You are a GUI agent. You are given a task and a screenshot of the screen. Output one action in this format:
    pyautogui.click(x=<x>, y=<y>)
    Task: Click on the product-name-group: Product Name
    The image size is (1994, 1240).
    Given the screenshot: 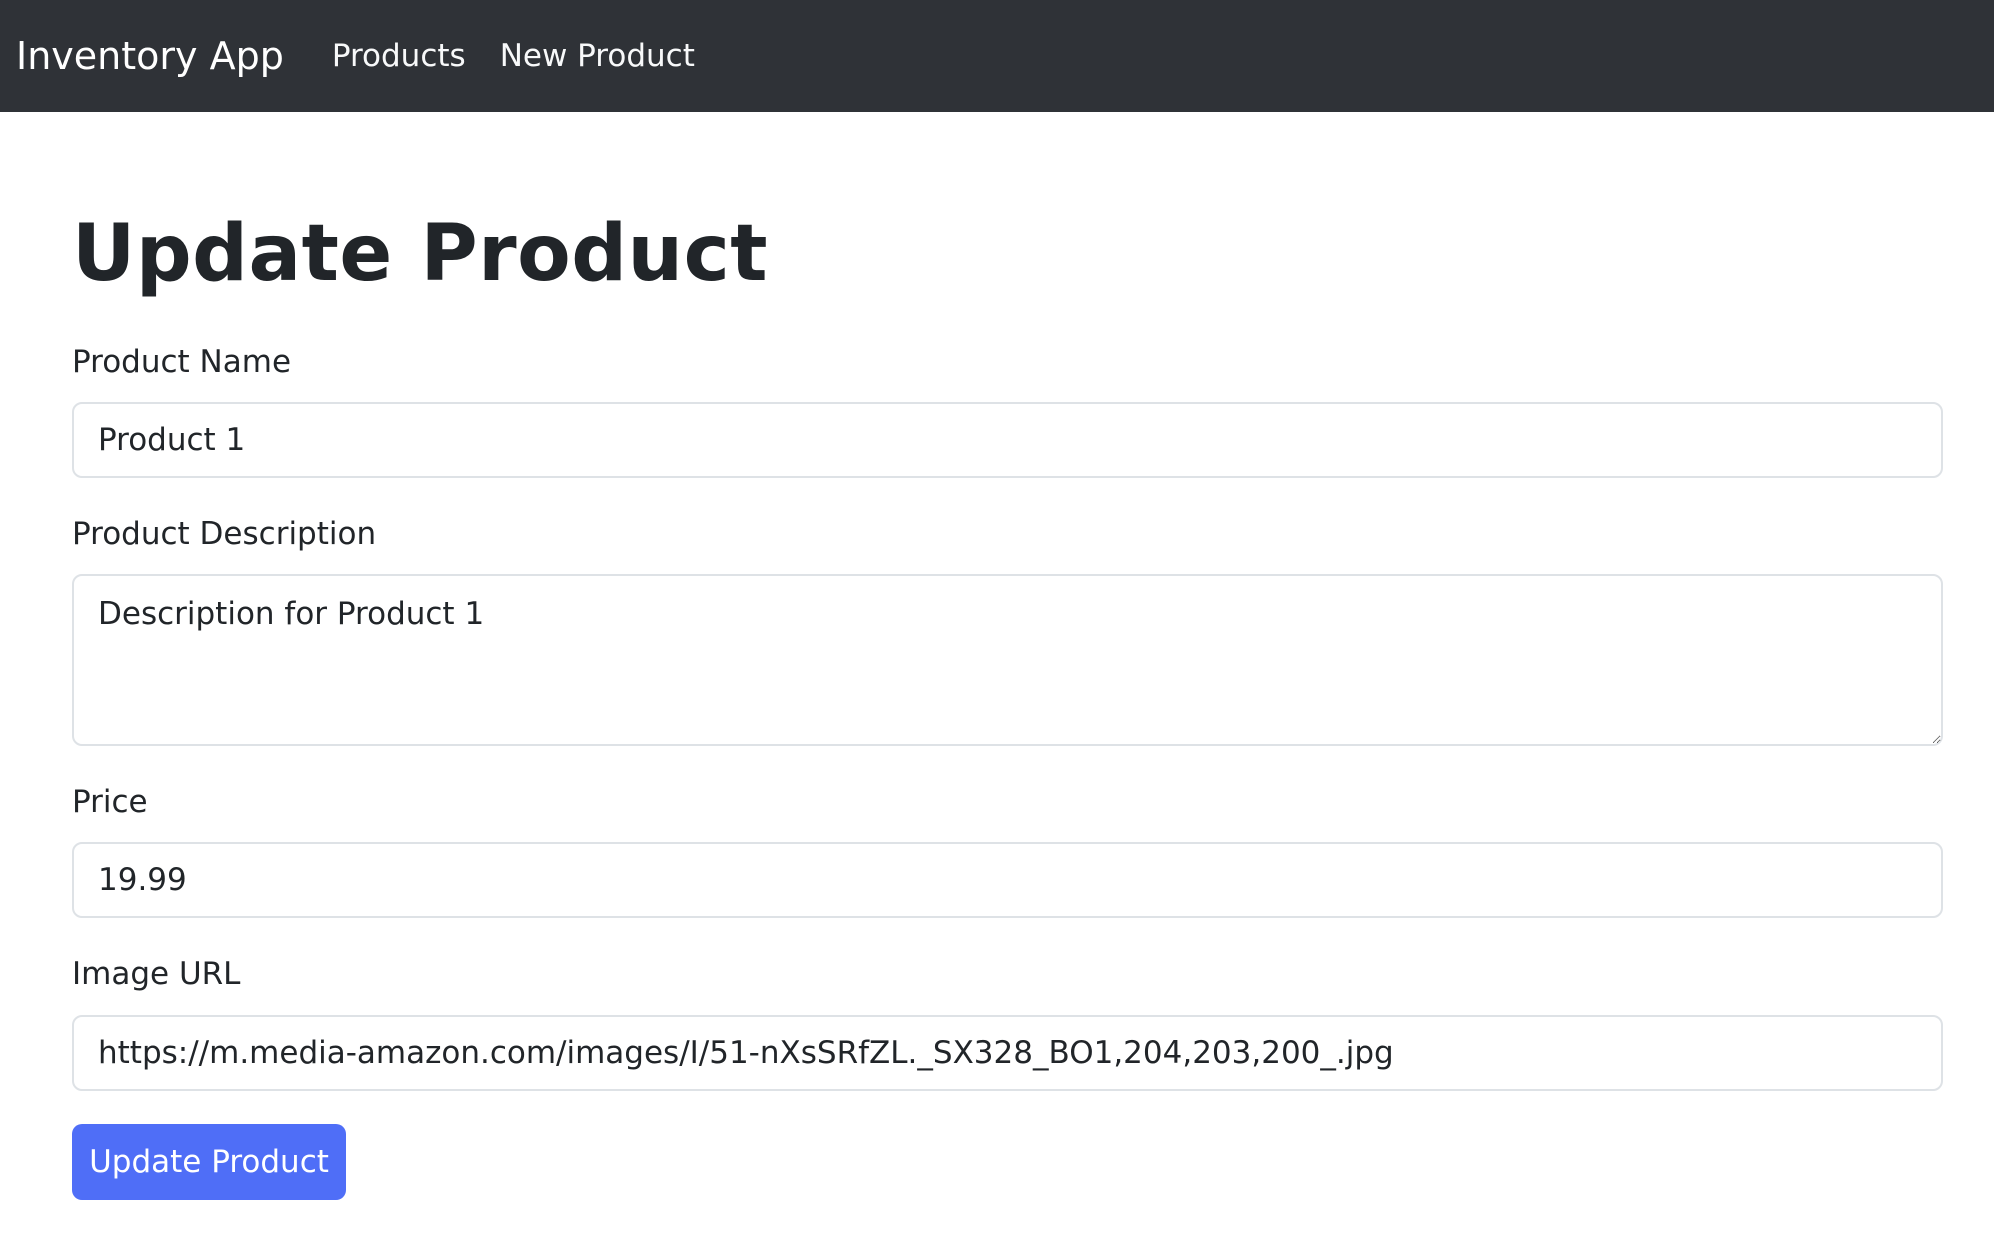 What is the action you would take?
    pyautogui.click(x=1008, y=411)
    